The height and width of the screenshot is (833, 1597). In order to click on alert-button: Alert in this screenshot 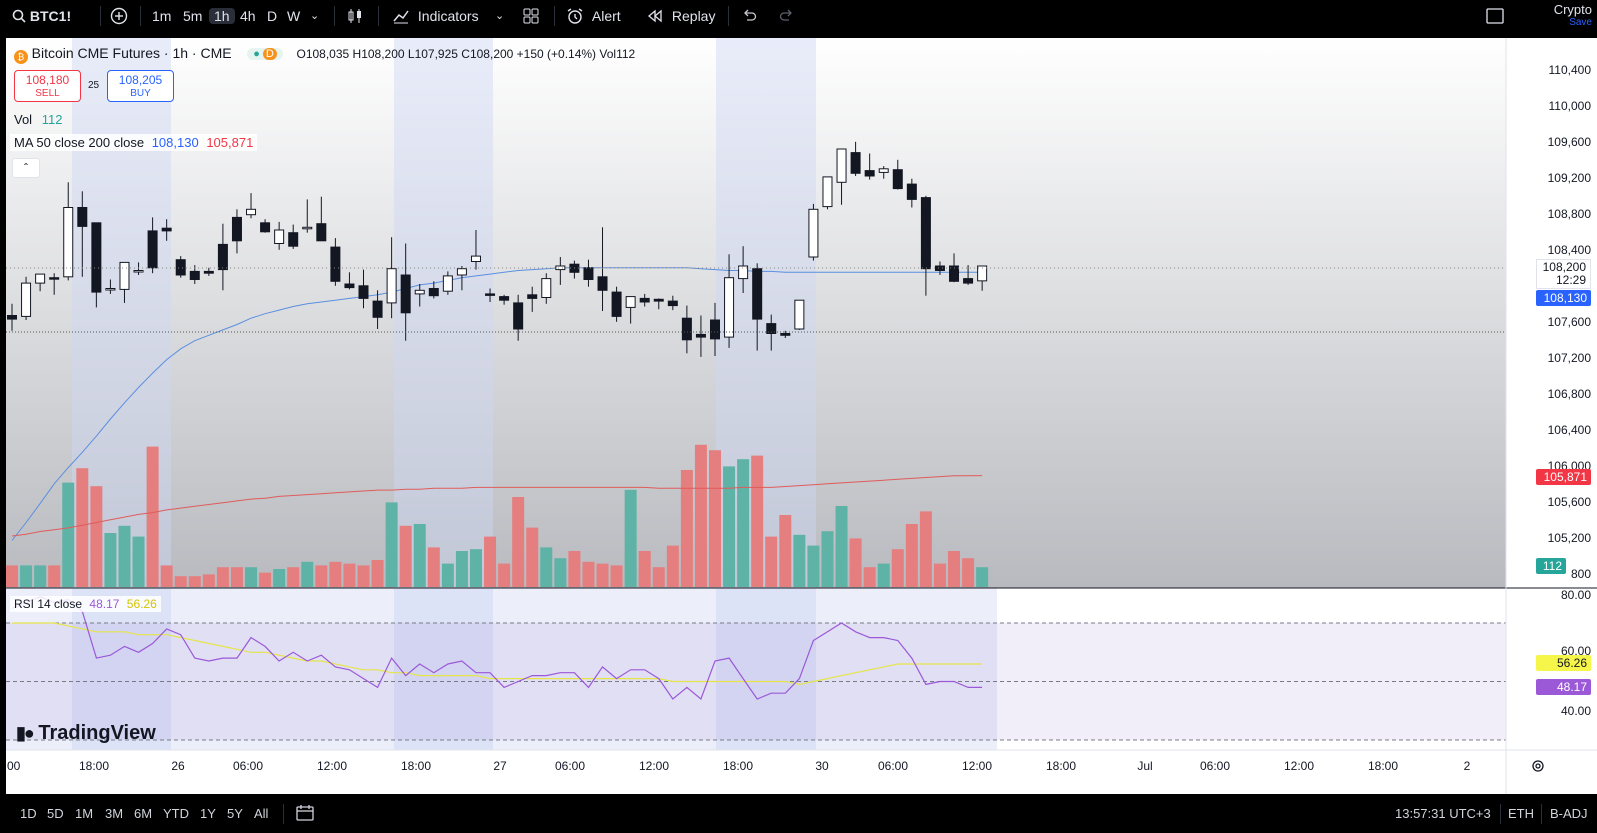, I will do `click(593, 16)`.